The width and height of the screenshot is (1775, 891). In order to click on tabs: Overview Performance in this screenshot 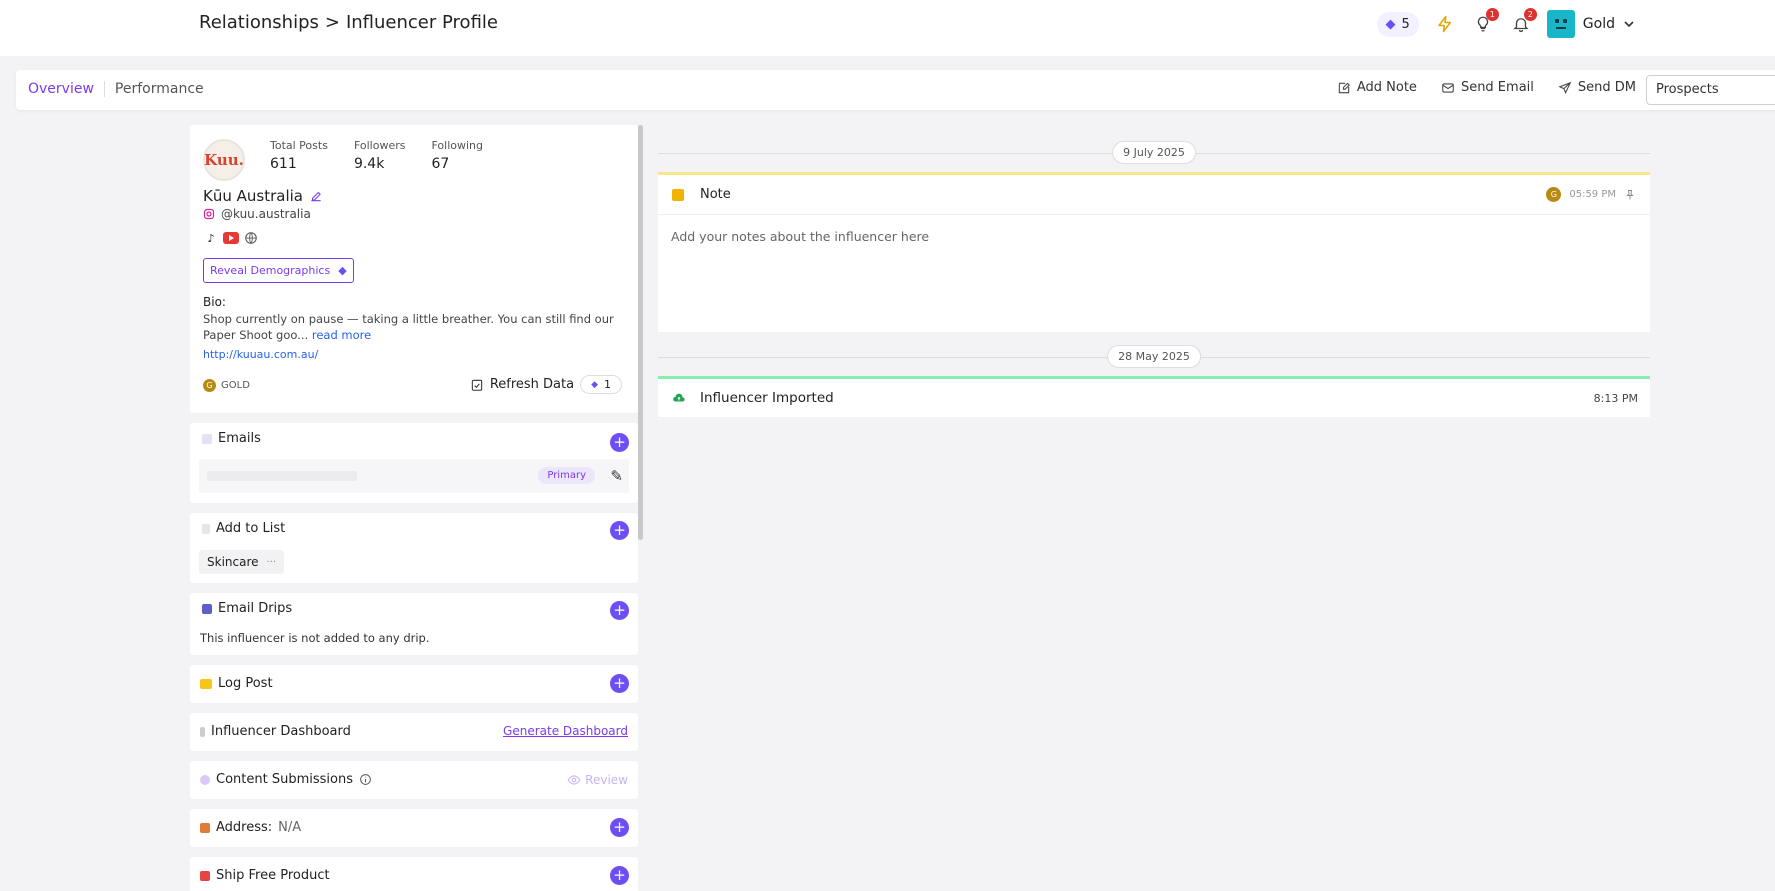, I will do `click(121, 89)`.